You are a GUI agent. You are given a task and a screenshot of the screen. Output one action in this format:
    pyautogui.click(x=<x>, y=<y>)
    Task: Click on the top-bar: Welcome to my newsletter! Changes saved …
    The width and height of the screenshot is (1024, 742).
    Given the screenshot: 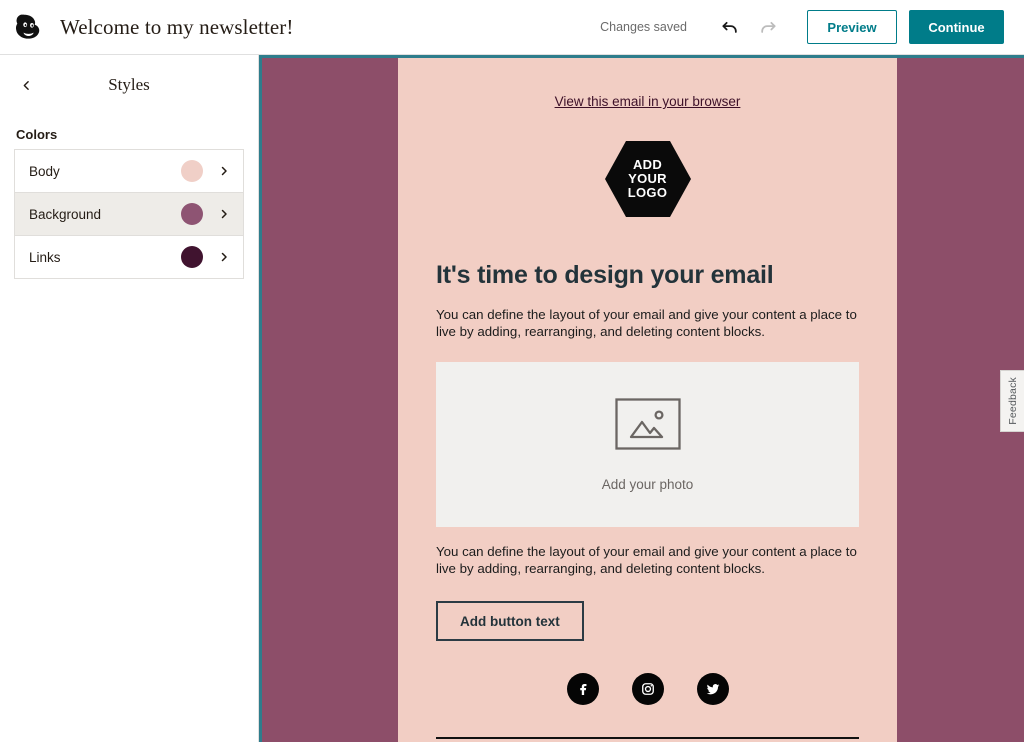 What is the action you would take?
    pyautogui.click(x=512, y=27)
    